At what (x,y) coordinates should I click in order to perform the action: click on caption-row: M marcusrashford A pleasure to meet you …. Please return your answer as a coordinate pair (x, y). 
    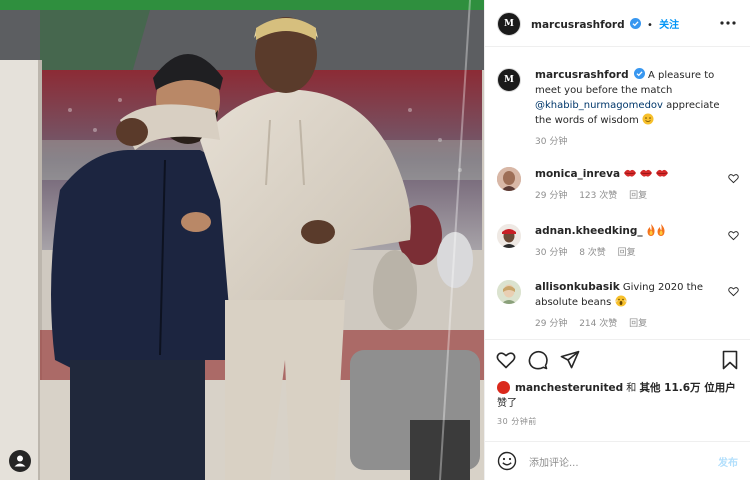
    Looking at the image, I should click on (618, 113).